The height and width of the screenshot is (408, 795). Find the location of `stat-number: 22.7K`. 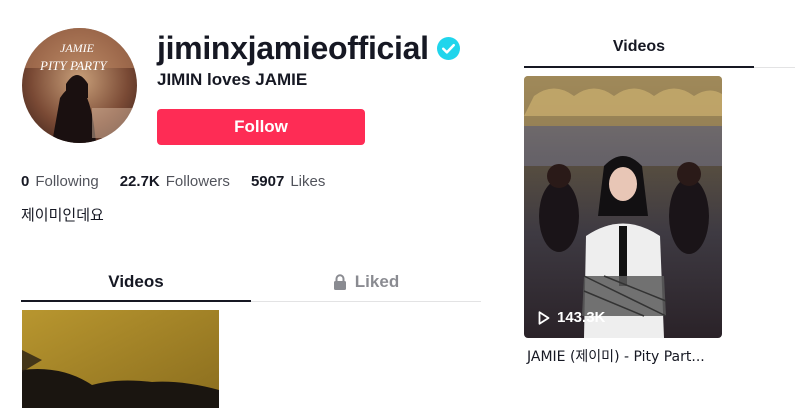

stat-number: 22.7K is located at coordinates (139, 181).